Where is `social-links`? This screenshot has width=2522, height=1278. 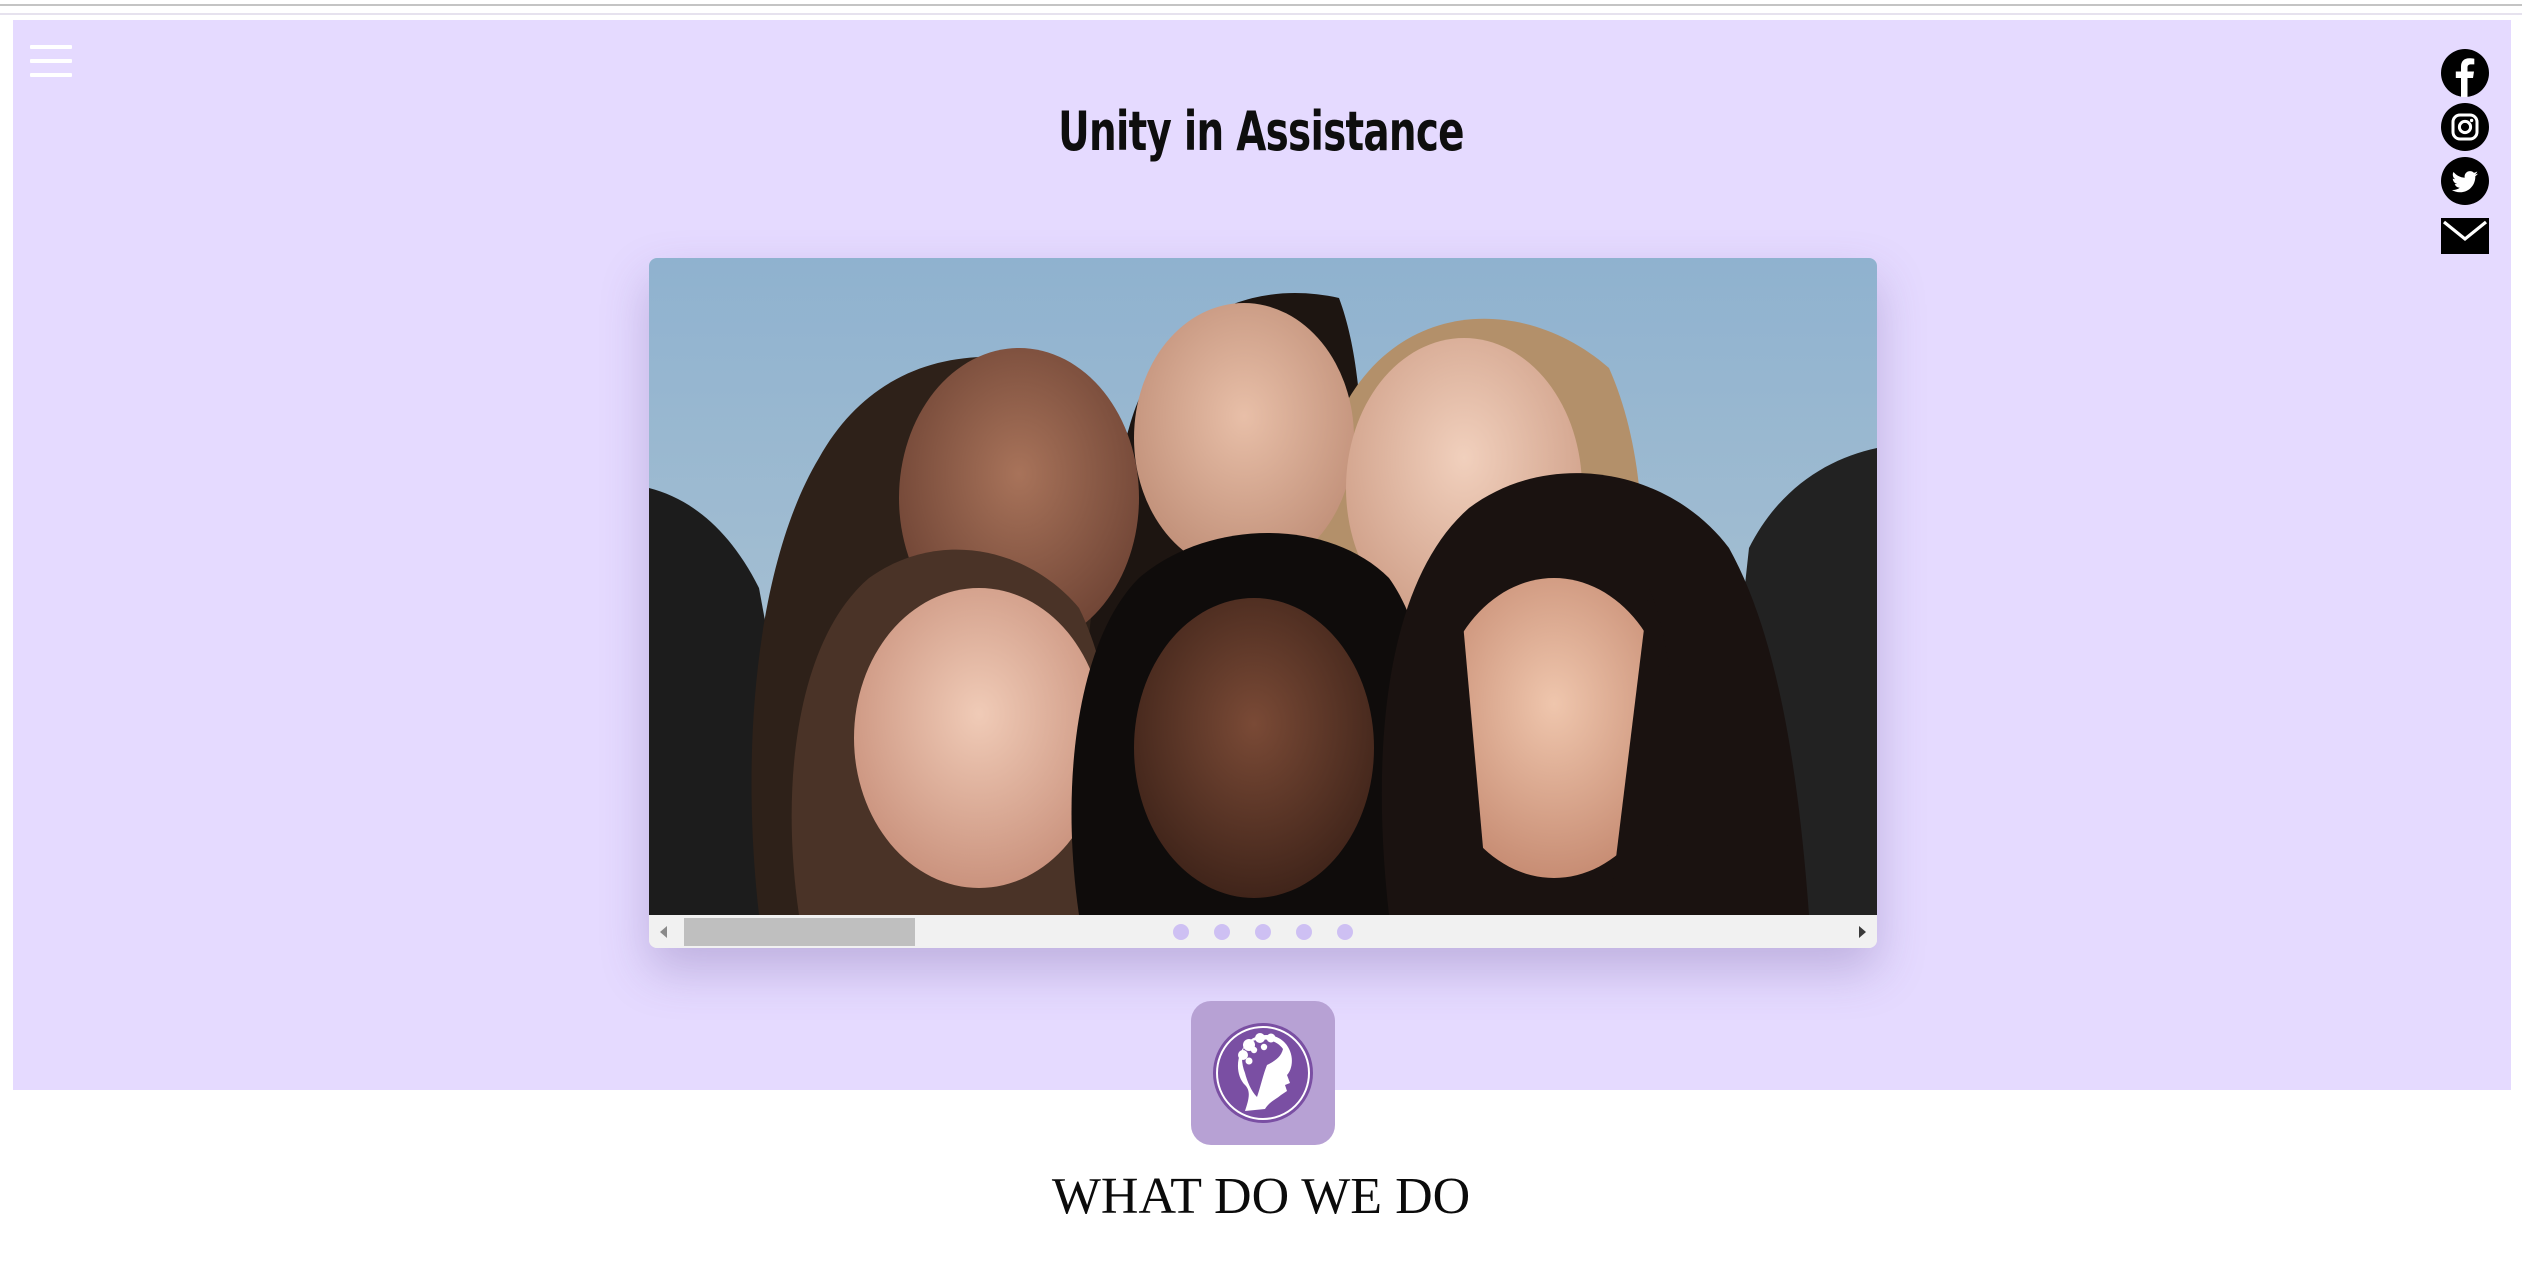 social-links is located at coordinates (2465, 156).